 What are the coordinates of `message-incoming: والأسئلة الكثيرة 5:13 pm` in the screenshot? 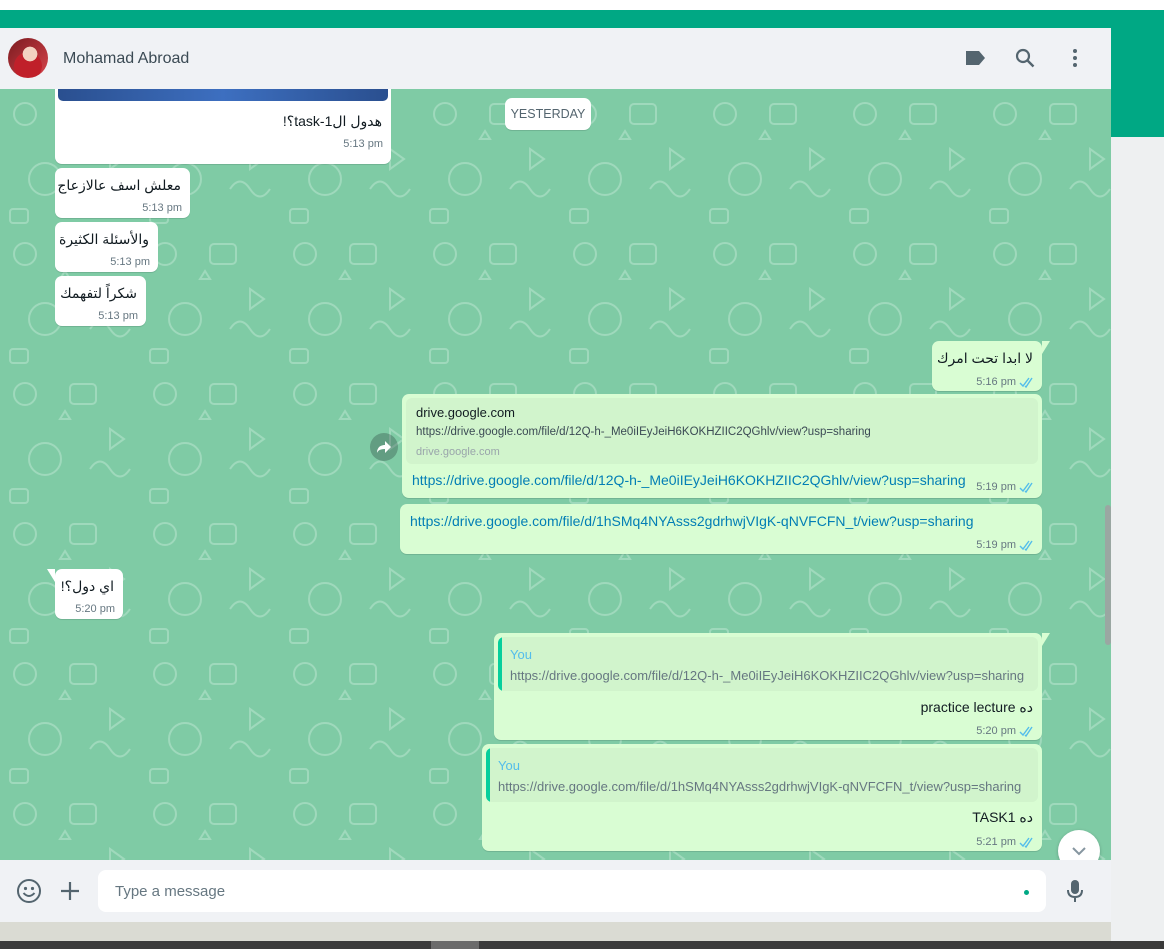 It's located at (106, 247).